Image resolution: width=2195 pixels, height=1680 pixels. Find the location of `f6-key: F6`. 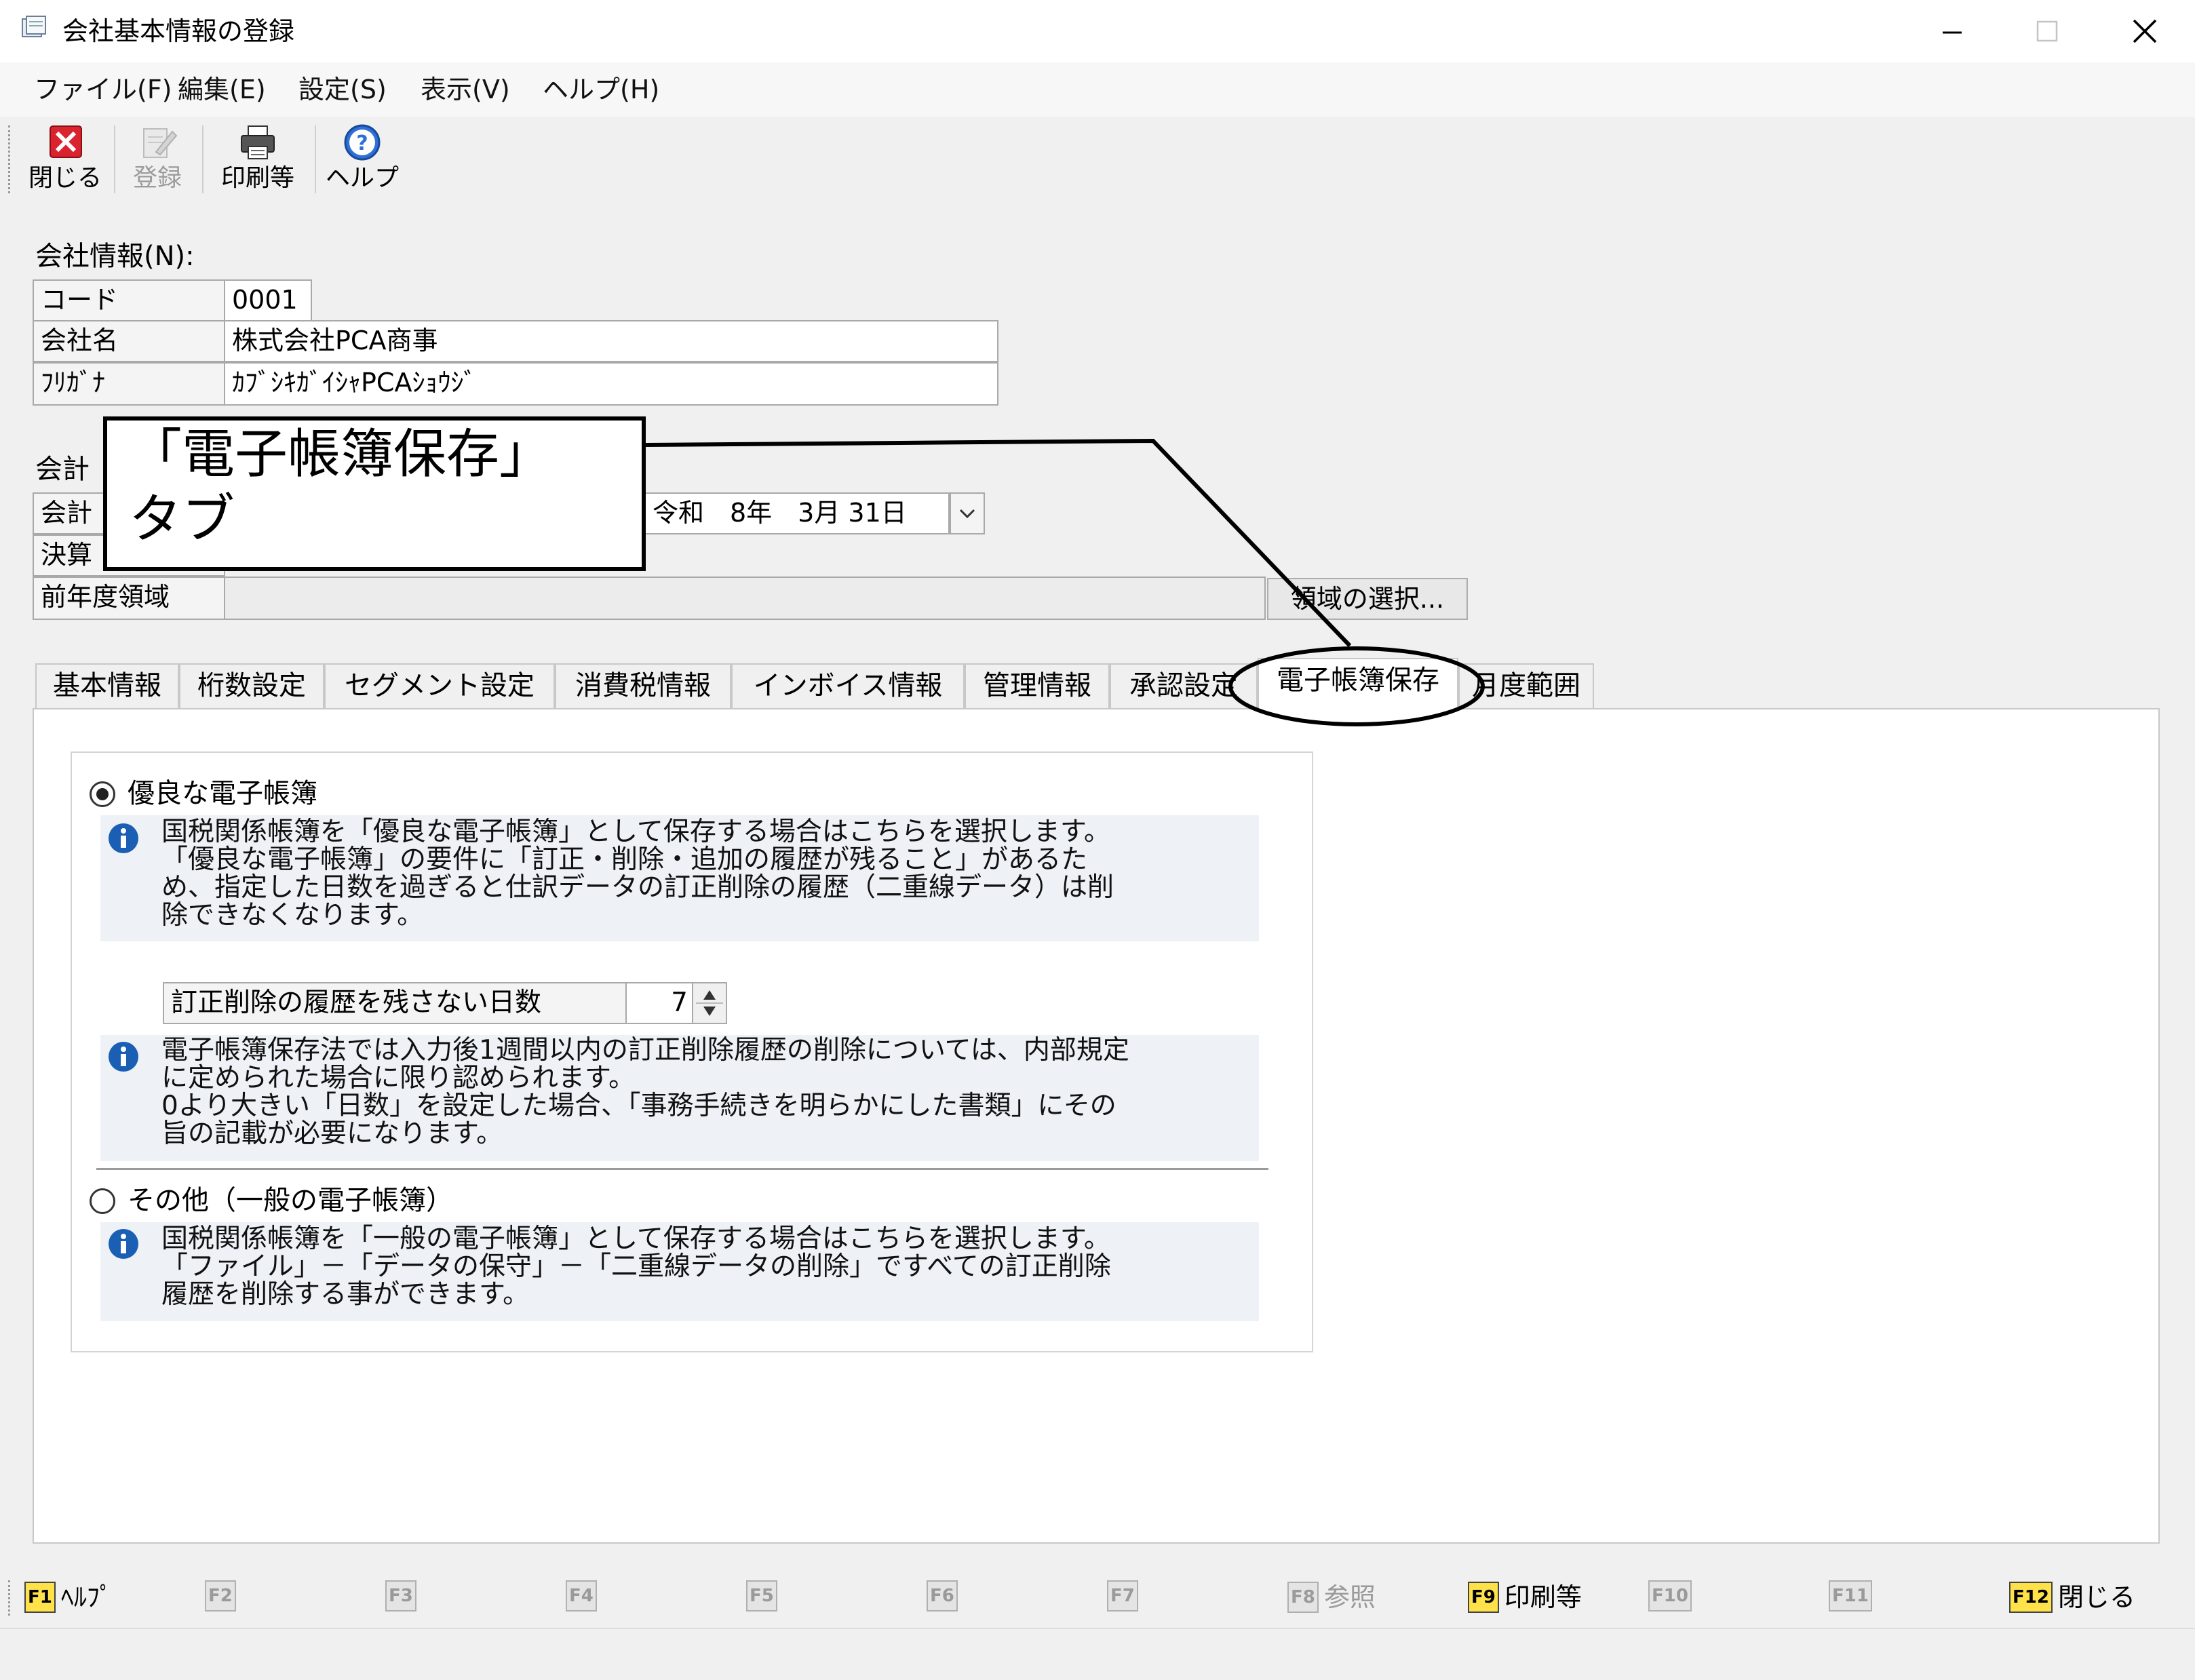

f6-key: F6 is located at coordinates (942, 1596).